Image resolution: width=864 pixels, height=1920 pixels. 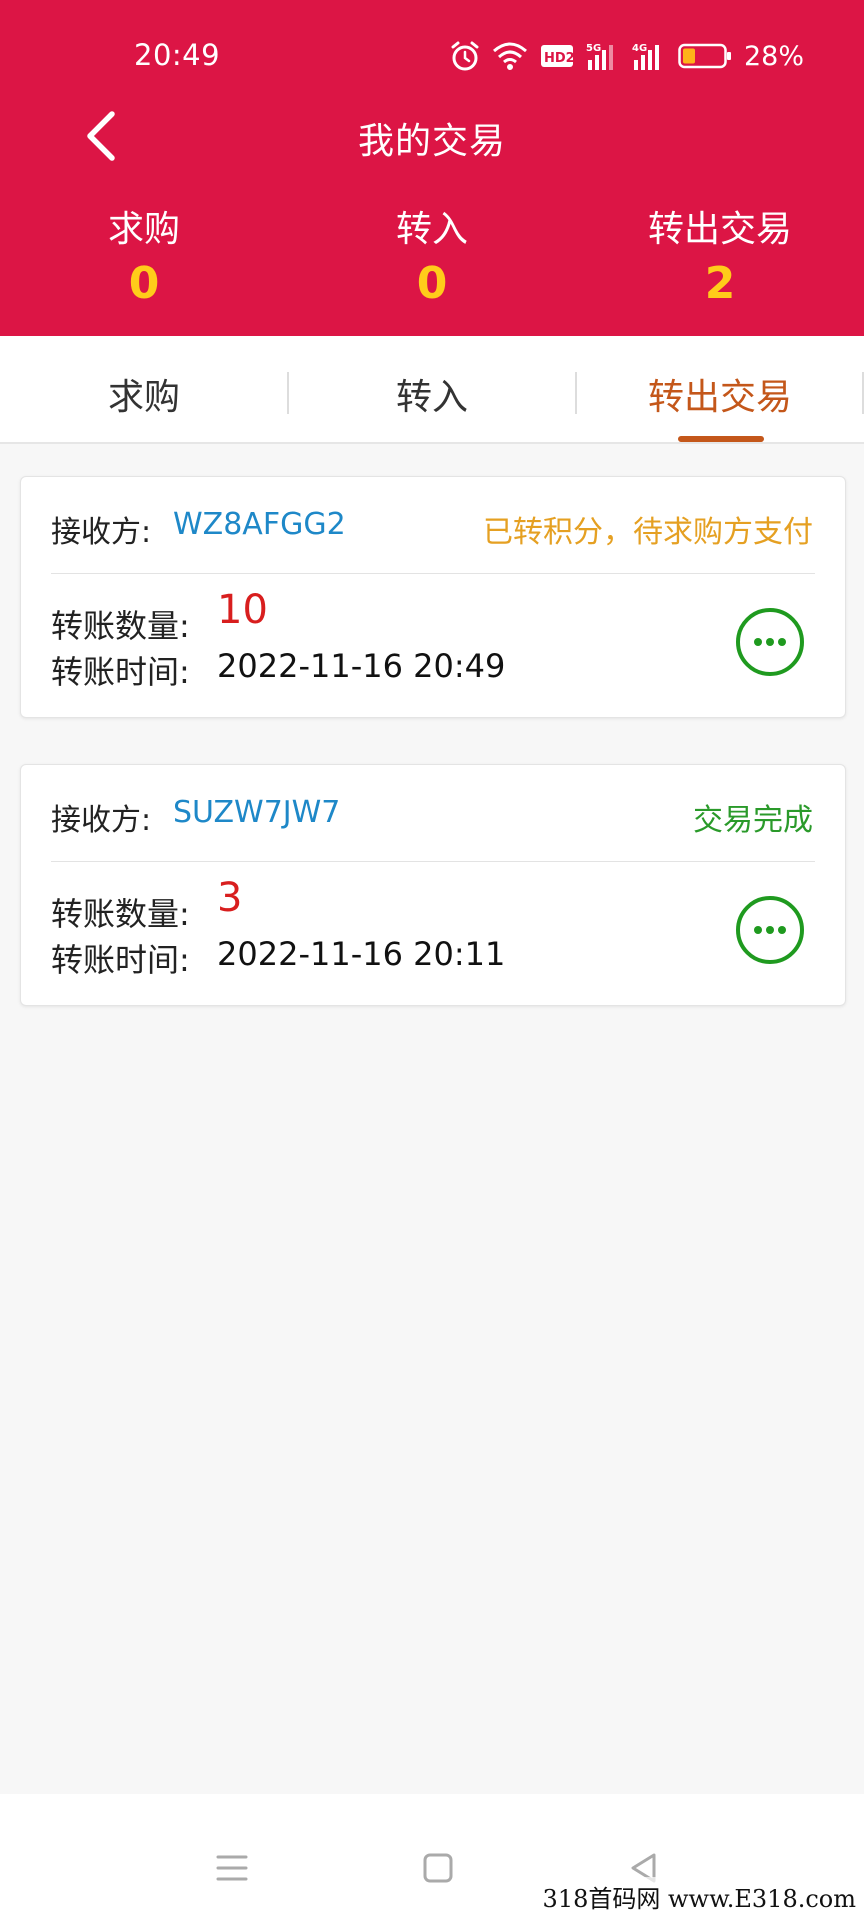 What do you see at coordinates (509, 56) in the screenshot?
I see `wifi-icon` at bounding box center [509, 56].